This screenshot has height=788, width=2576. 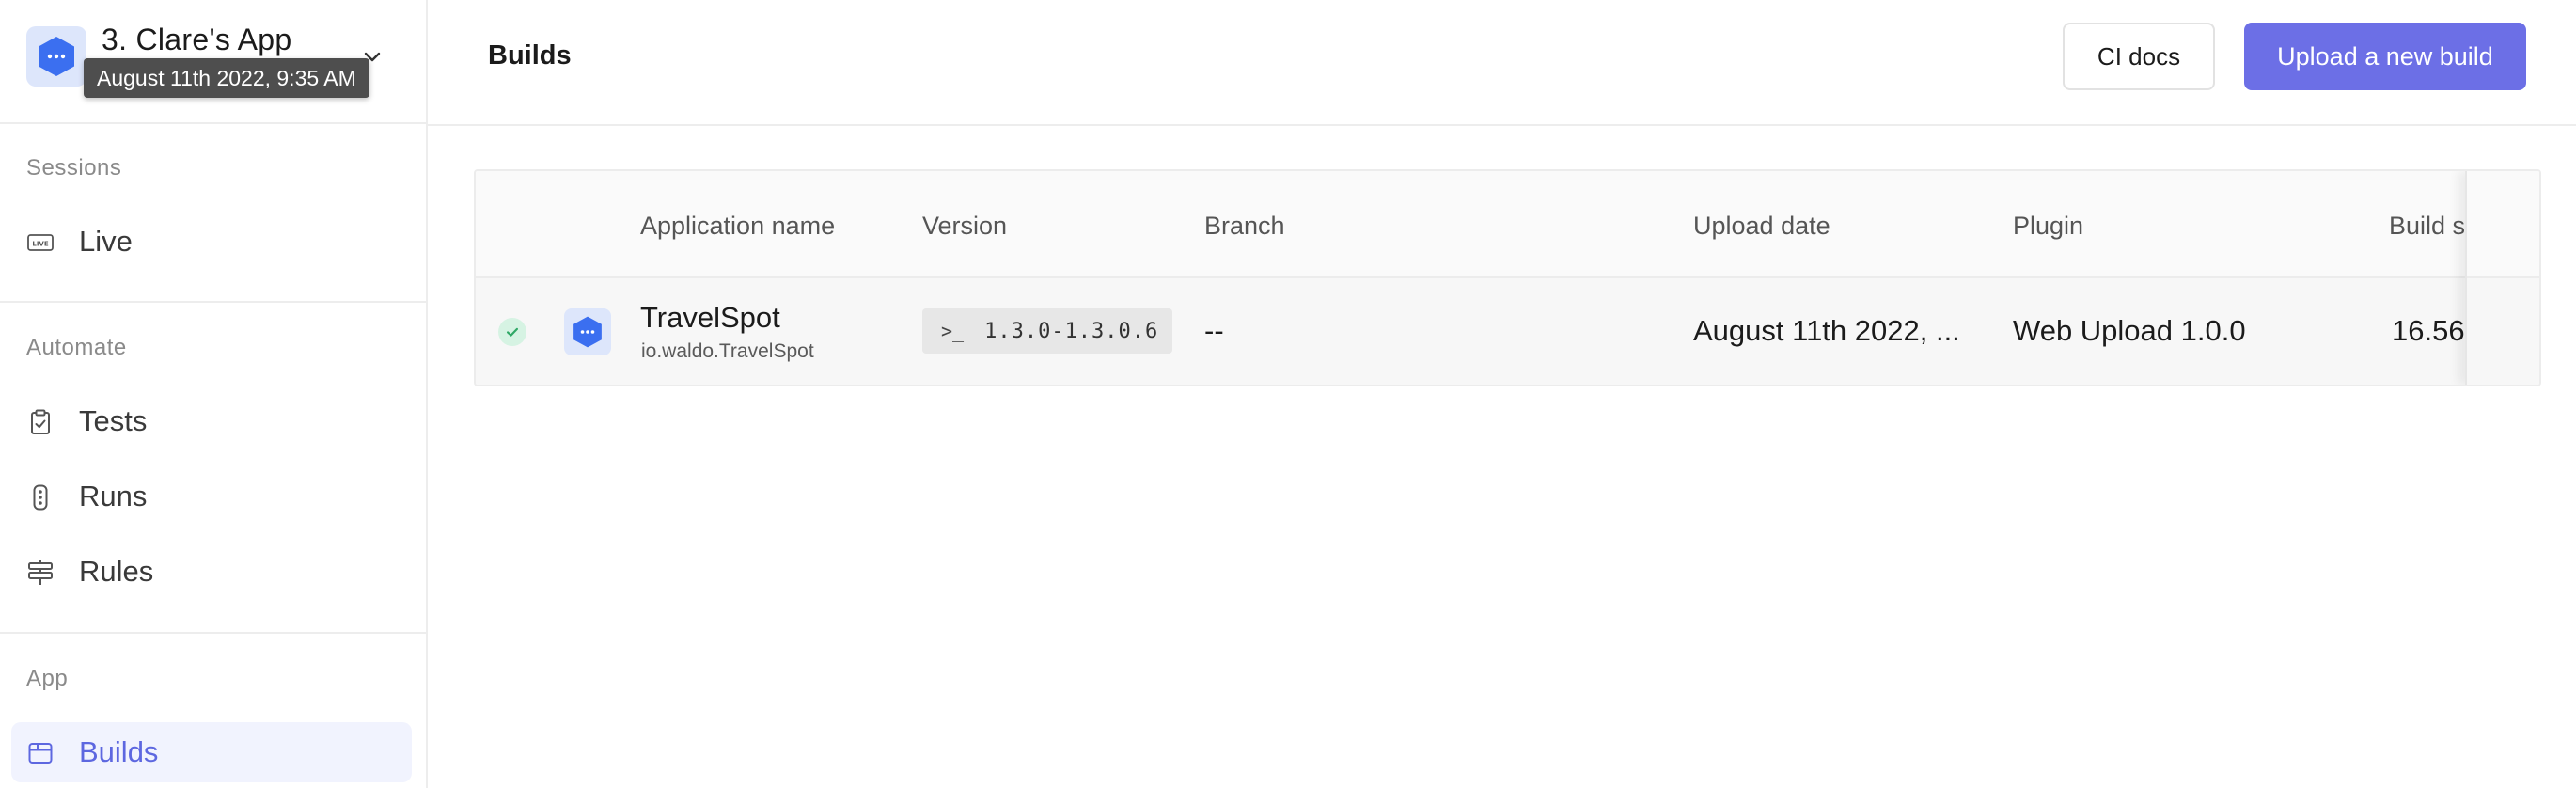 What do you see at coordinates (1245, 226) in the screenshot?
I see `column-header-branch: Branch` at bounding box center [1245, 226].